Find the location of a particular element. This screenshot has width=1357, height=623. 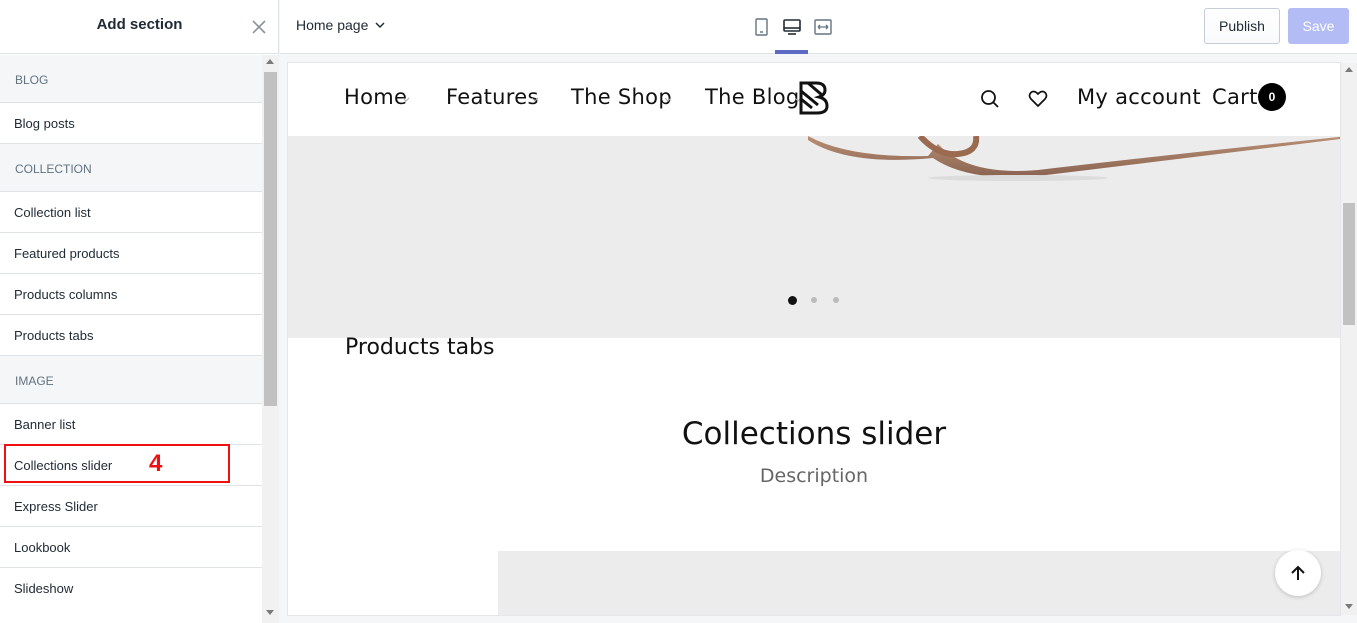

active-device-indicator is located at coordinates (791, 52).